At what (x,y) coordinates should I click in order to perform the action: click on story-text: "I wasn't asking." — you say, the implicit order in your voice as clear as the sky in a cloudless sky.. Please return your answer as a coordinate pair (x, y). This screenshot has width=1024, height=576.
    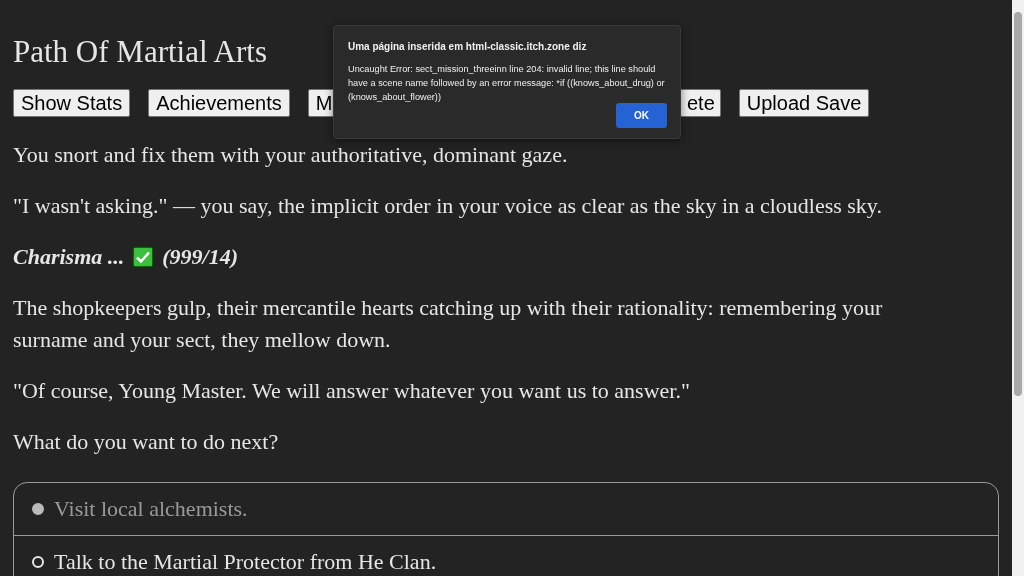
    Looking at the image, I should click on (448, 206).